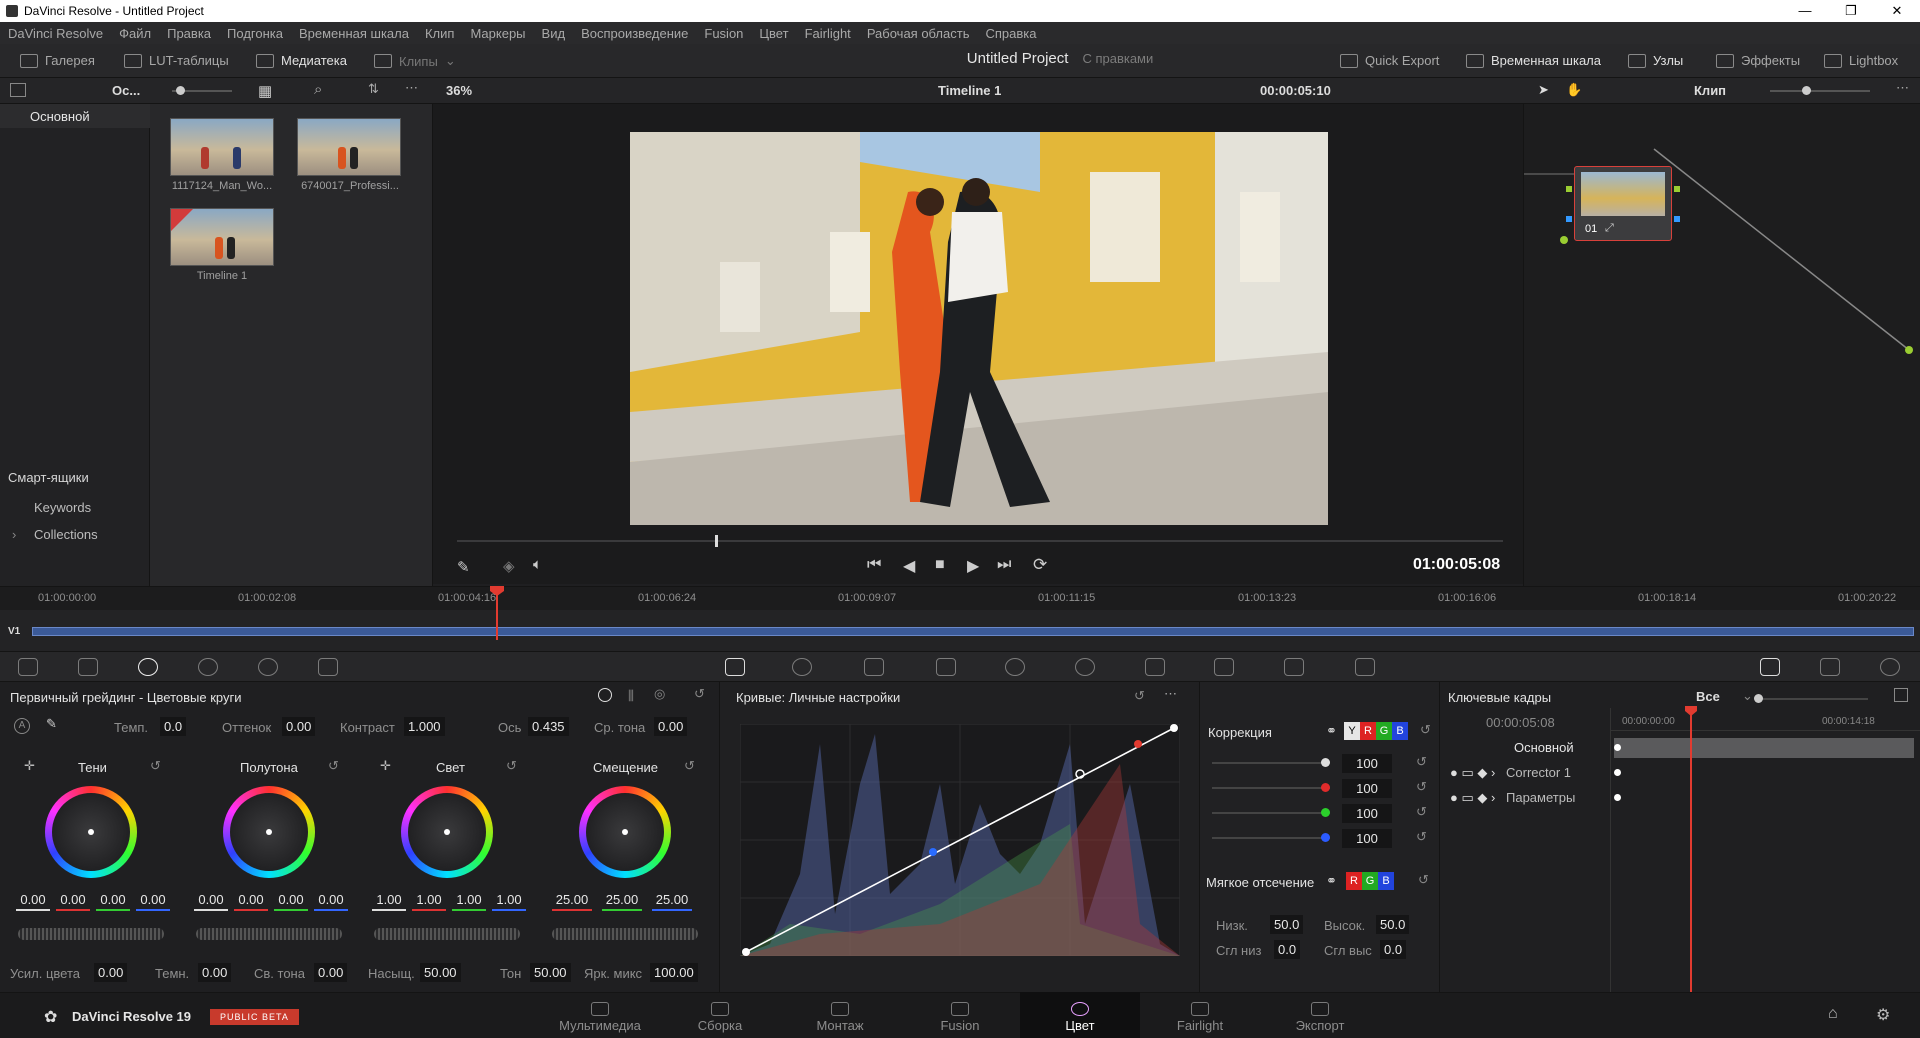  I want to click on auto-balance-icon: A, so click(22, 726).